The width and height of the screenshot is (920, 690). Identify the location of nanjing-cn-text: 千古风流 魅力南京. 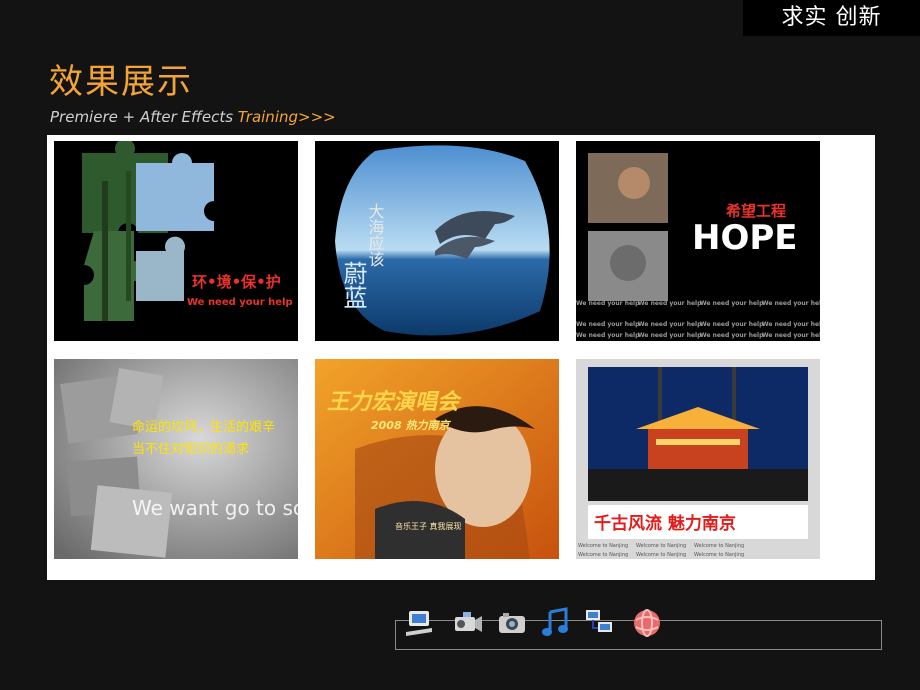
(665, 523).